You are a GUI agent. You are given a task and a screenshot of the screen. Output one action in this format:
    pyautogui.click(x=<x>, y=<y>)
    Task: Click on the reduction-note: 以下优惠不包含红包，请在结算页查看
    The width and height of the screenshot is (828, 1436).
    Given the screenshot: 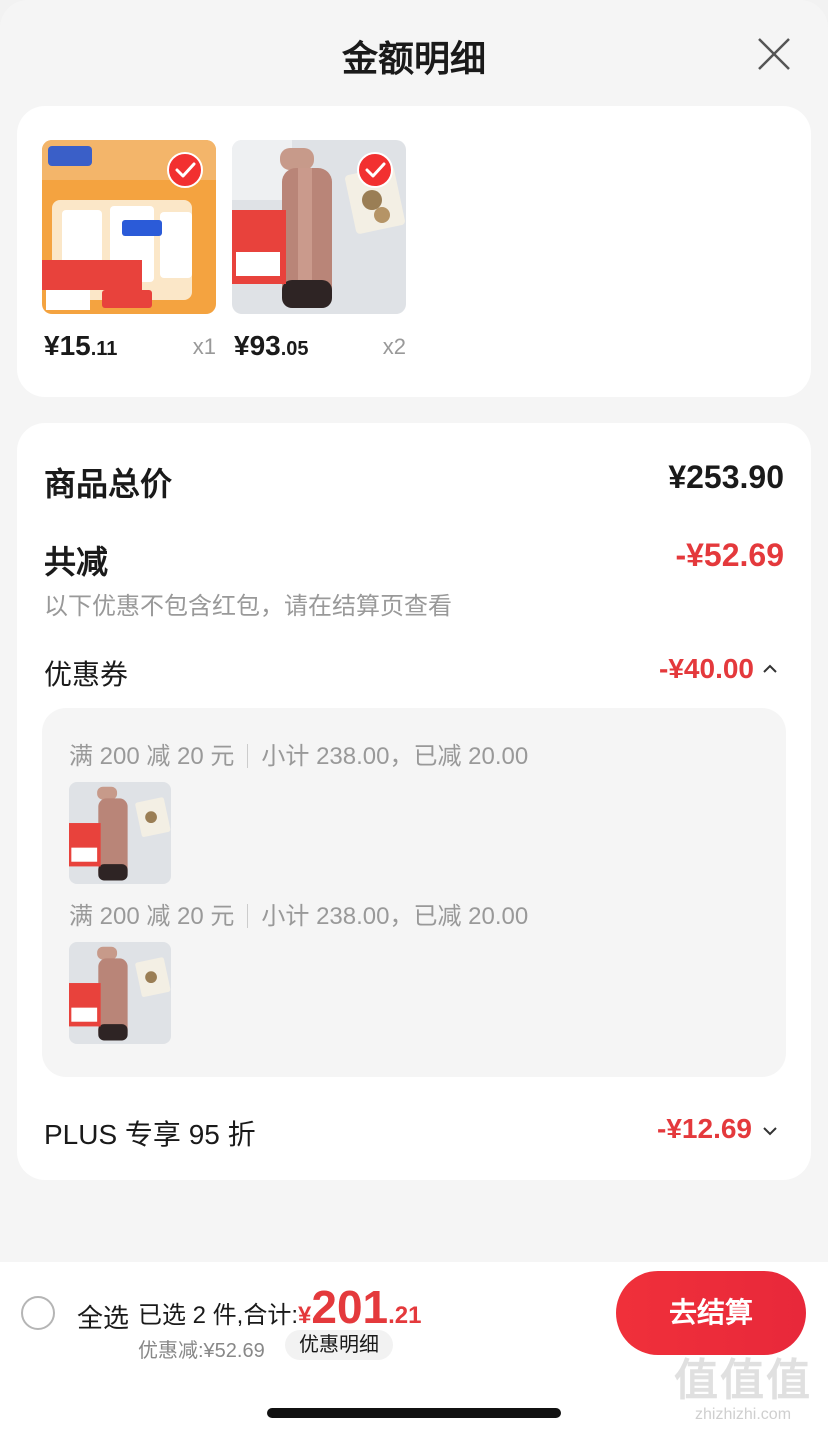 What is the action you would take?
    pyautogui.click(x=248, y=606)
    